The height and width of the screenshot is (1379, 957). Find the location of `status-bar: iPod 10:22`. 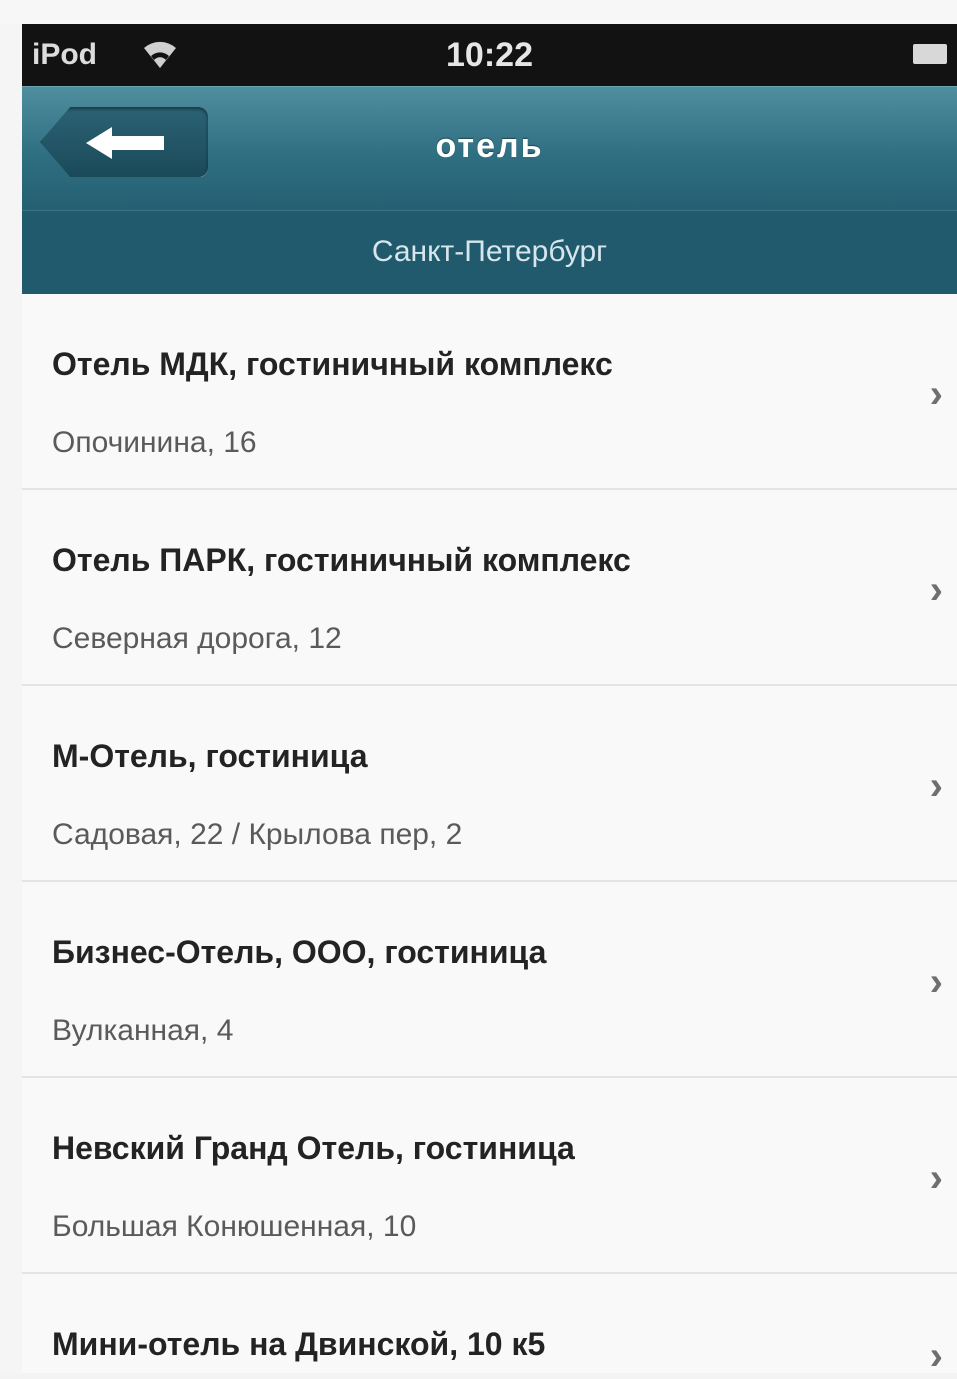

status-bar: iPod 10:22 is located at coordinates (489, 55).